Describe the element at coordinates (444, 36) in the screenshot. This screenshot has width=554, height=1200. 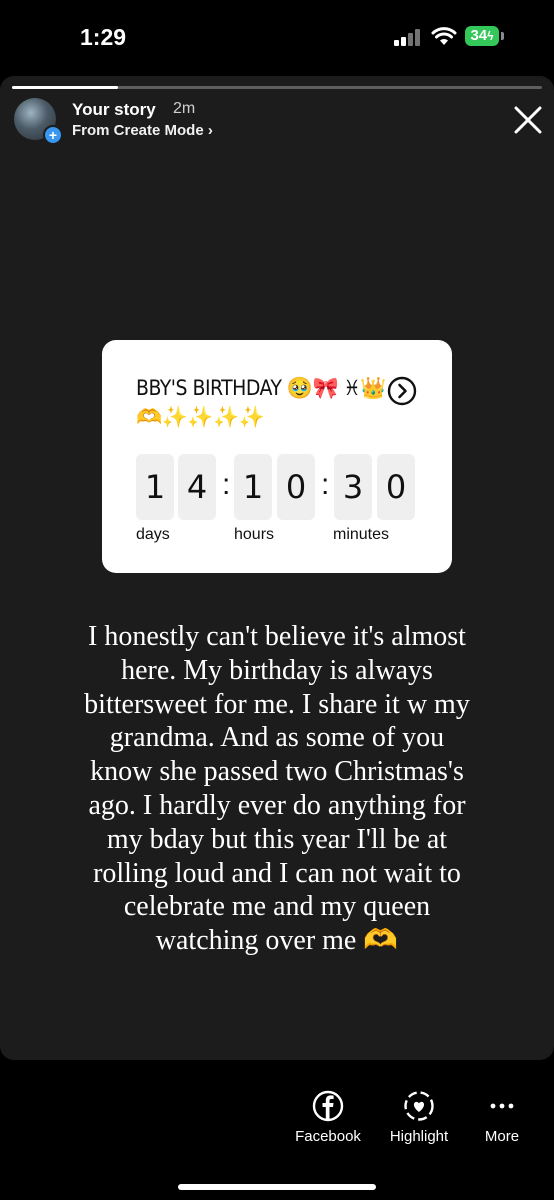
I see `wifi-icon` at that location.